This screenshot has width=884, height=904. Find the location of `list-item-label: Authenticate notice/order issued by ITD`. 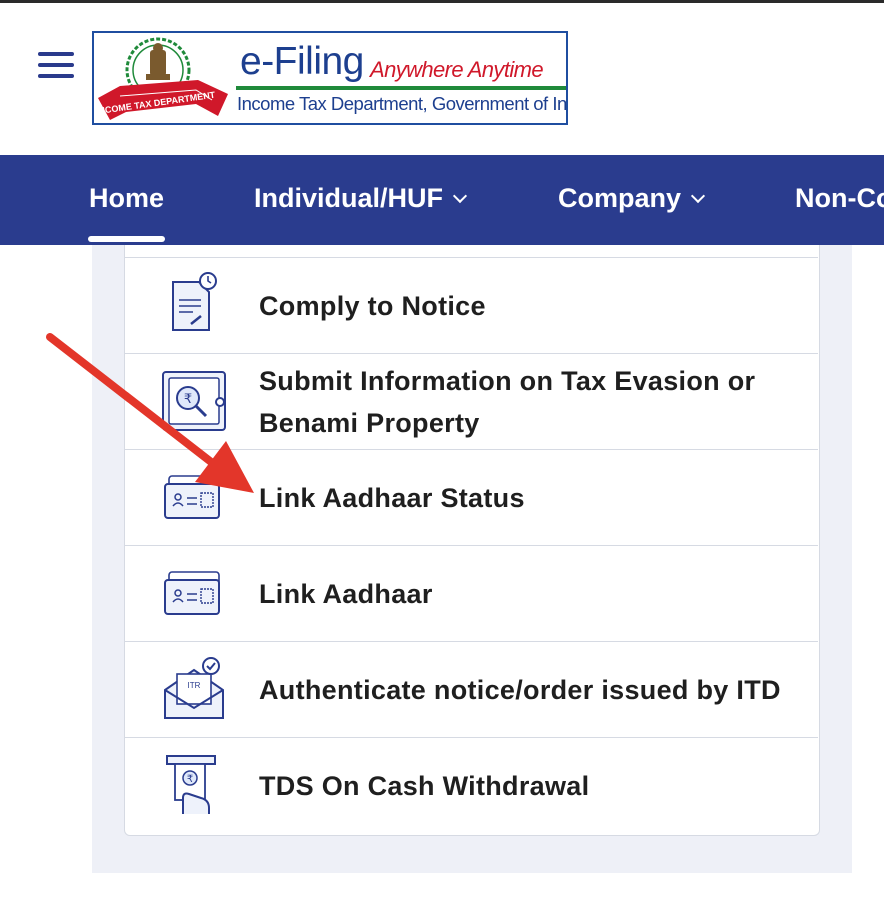

list-item-label: Authenticate notice/order issued by ITD is located at coordinates (520, 689).